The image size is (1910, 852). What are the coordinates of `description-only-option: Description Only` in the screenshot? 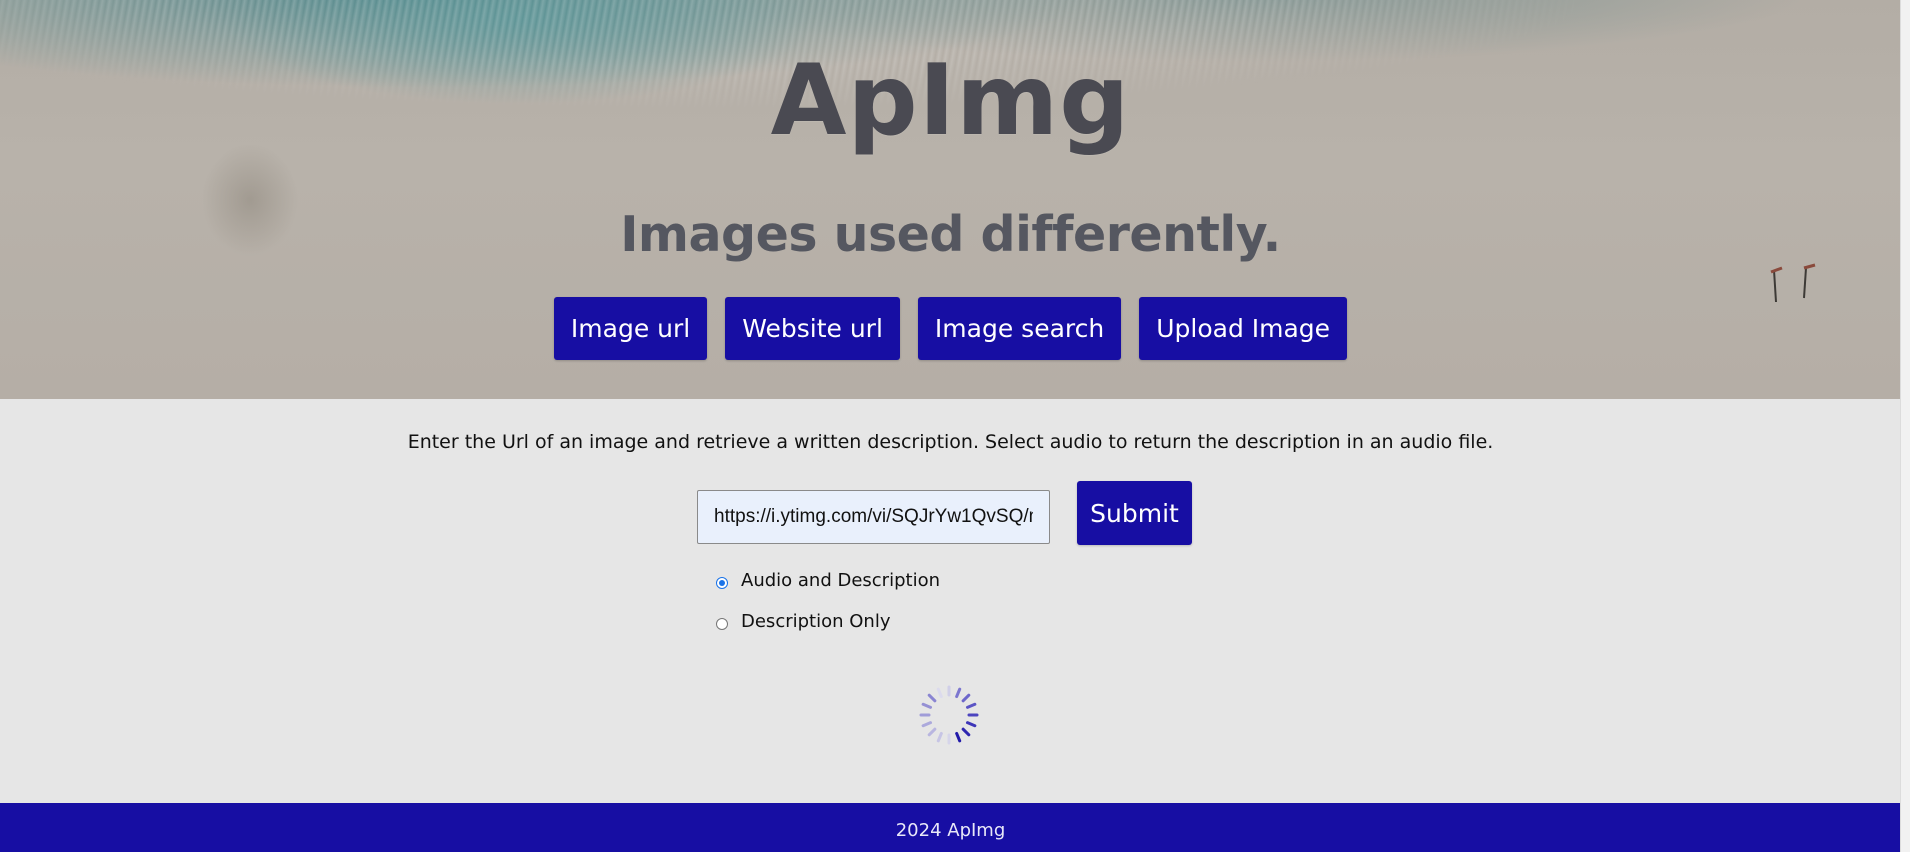 It's located at (803, 621).